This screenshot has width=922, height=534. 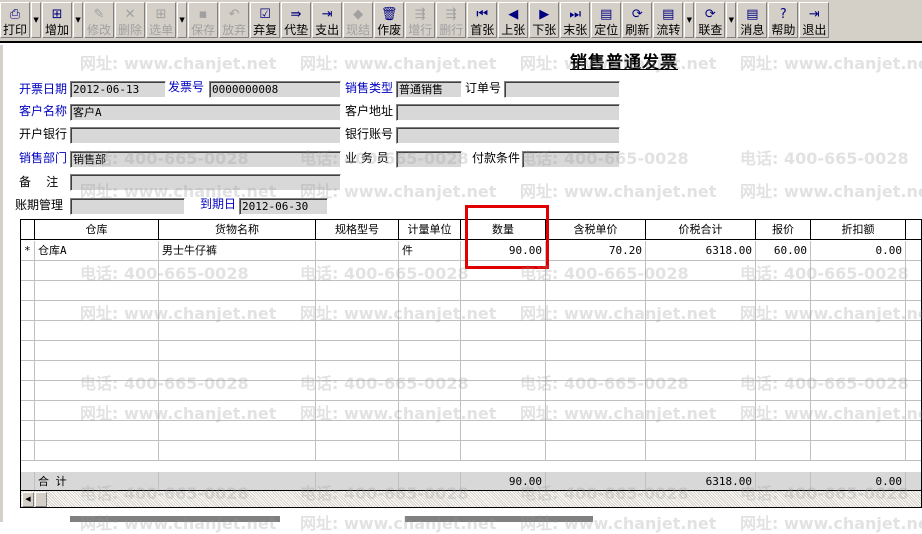 What do you see at coordinates (571, 159) in the screenshot?
I see `terms-field` at bounding box center [571, 159].